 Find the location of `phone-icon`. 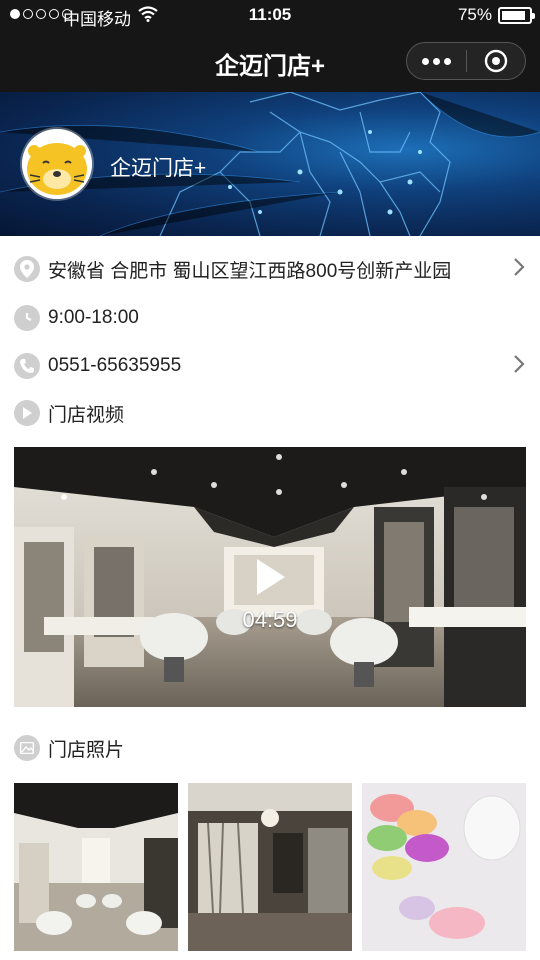

phone-icon is located at coordinates (27, 366).